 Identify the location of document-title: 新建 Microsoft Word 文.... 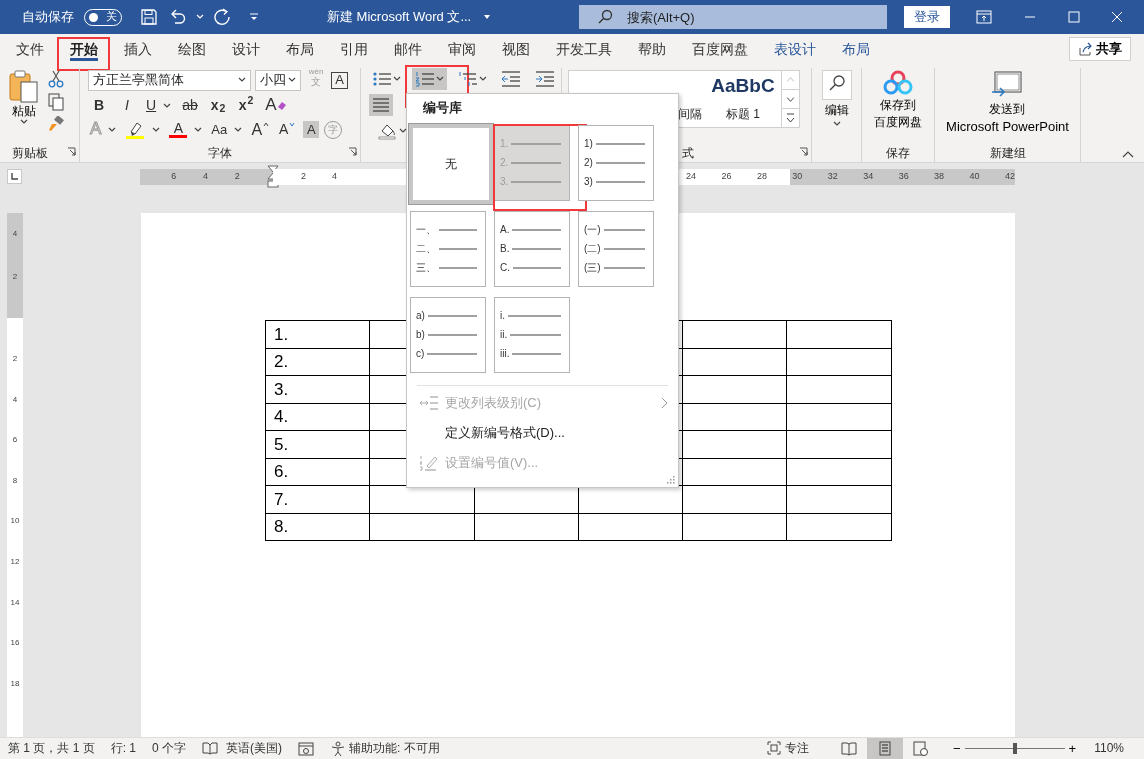
(399, 17).